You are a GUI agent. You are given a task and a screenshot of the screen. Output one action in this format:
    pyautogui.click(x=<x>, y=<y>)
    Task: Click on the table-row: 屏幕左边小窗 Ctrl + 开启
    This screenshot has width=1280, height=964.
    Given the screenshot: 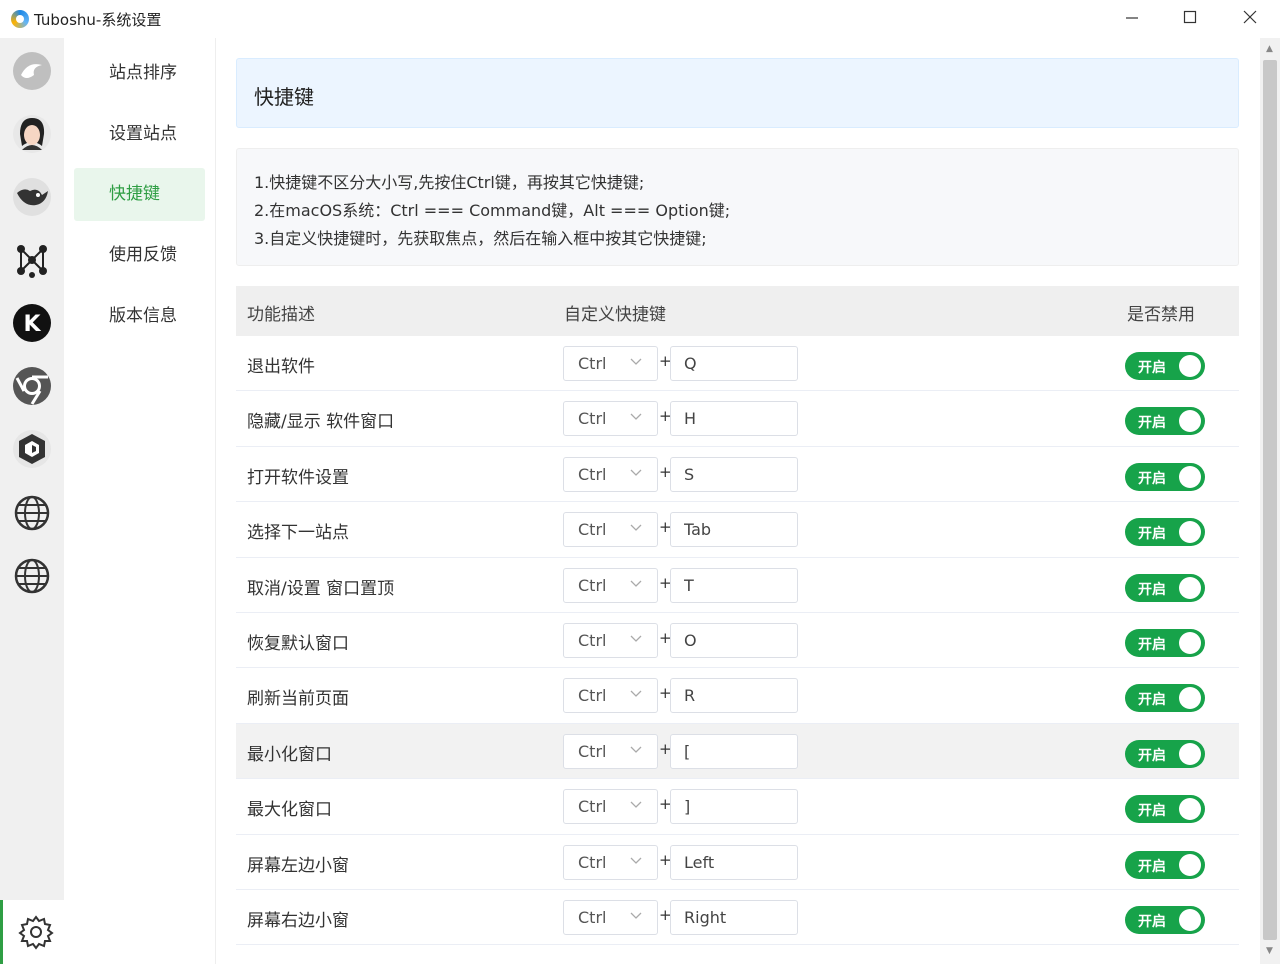 What is the action you would take?
    pyautogui.click(x=737, y=862)
    